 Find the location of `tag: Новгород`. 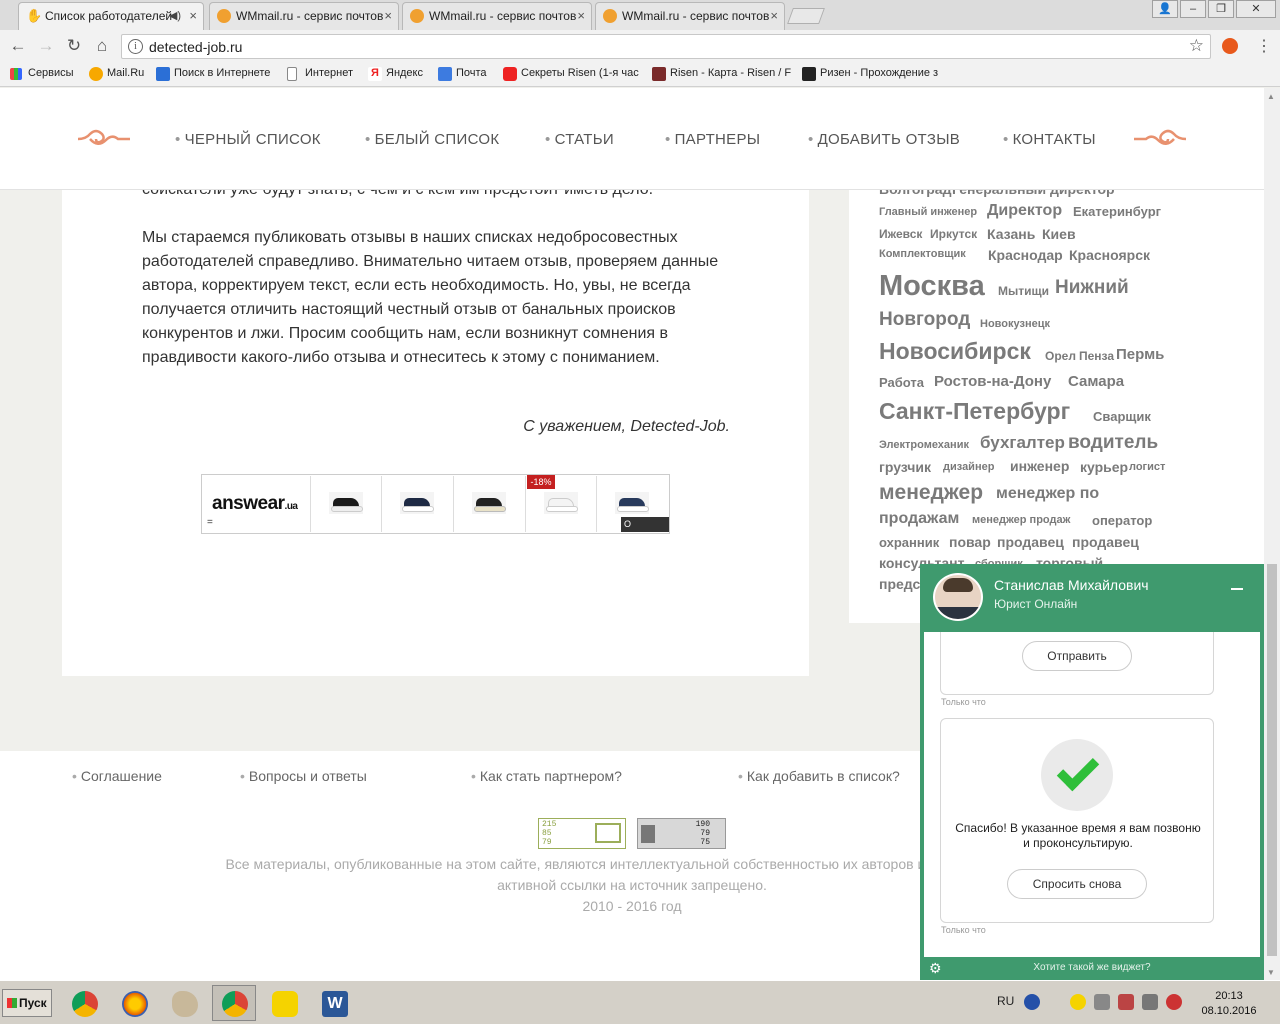

tag: Новгород is located at coordinates (924, 320).